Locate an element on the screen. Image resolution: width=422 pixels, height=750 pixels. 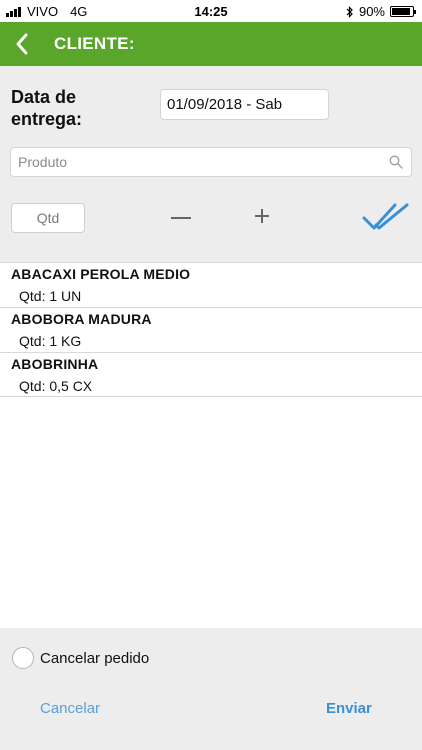
product-search is located at coordinates (211, 162).